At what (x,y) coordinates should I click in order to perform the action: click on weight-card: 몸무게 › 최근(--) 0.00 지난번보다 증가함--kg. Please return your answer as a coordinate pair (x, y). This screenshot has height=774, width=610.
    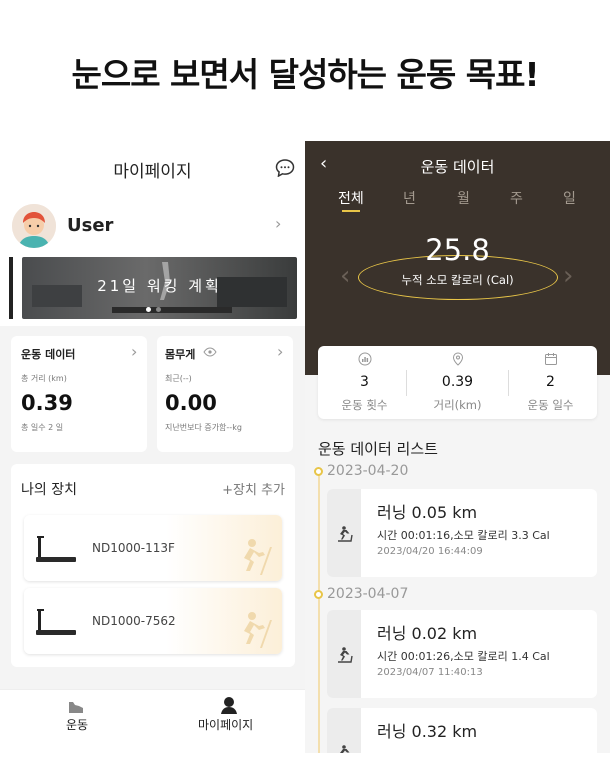
    Looking at the image, I should click on (225, 394).